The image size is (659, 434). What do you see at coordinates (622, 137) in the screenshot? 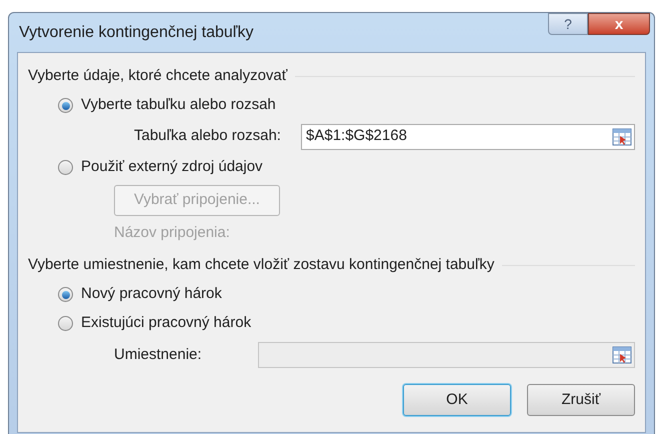
I see `range-picker-icon` at bounding box center [622, 137].